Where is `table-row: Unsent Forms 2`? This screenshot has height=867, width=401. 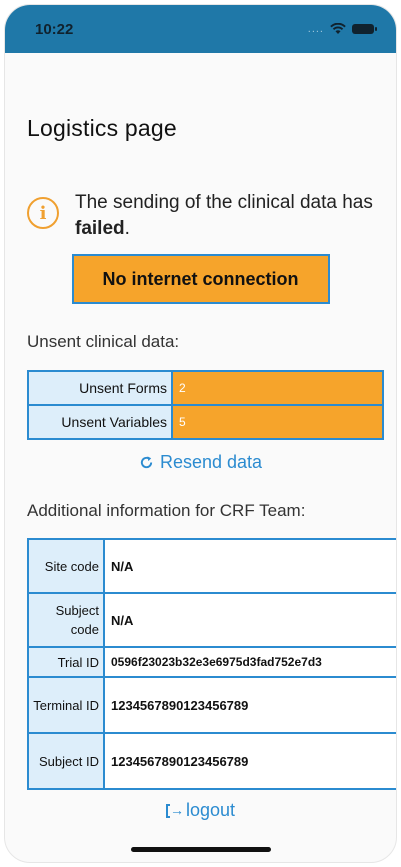 table-row: Unsent Forms 2 is located at coordinates (205, 388).